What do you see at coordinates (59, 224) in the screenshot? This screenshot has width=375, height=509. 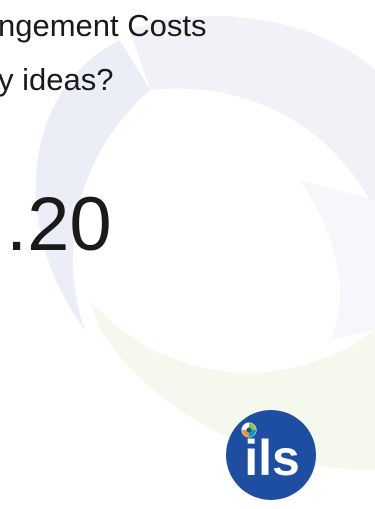 I see `big-number-value: .20` at bounding box center [59, 224].